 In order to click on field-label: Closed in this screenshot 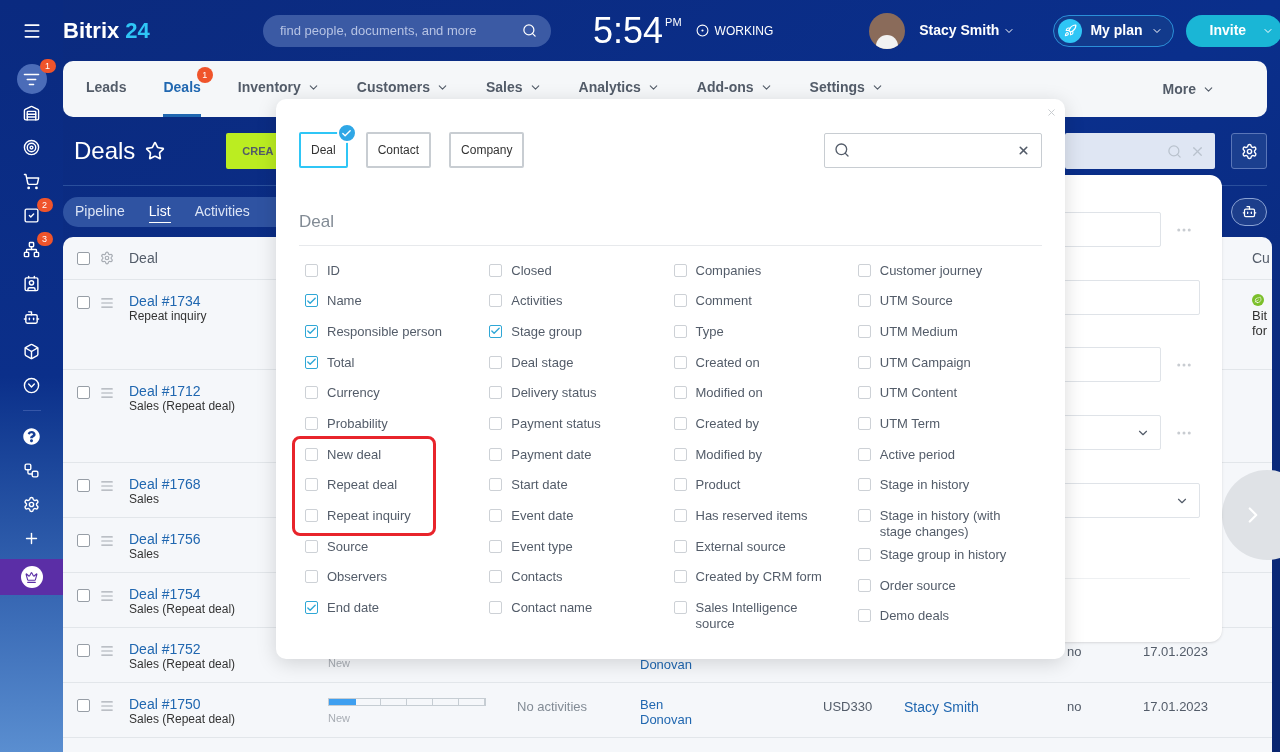, I will do `click(531, 270)`.